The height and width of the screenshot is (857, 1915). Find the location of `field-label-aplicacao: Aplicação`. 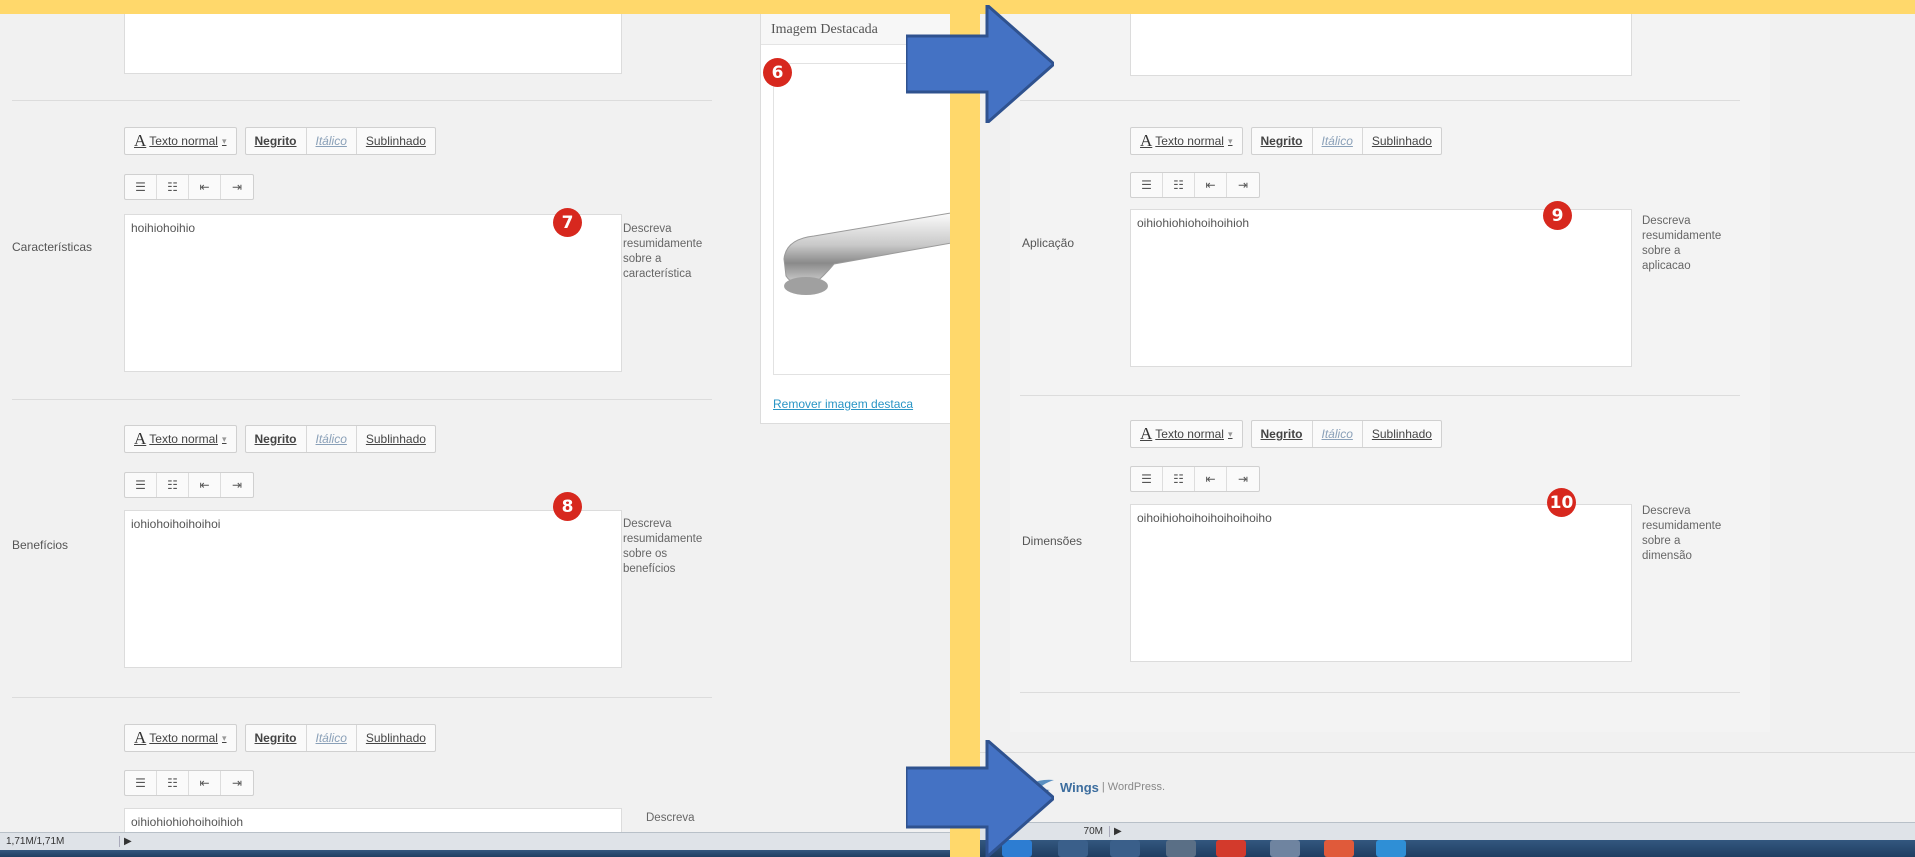

field-label-aplicacao: Aplicação is located at coordinates (1048, 243).